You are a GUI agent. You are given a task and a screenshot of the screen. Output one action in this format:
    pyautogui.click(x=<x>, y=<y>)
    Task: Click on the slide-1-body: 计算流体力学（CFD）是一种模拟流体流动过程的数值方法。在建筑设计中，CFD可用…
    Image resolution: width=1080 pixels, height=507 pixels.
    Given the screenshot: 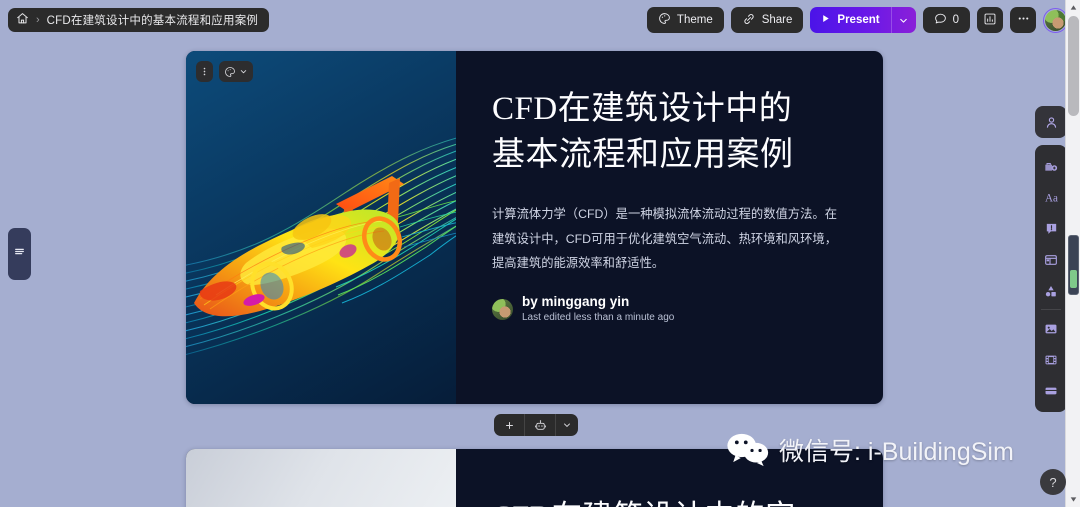 What is the action you would take?
    pyautogui.click(x=666, y=239)
    